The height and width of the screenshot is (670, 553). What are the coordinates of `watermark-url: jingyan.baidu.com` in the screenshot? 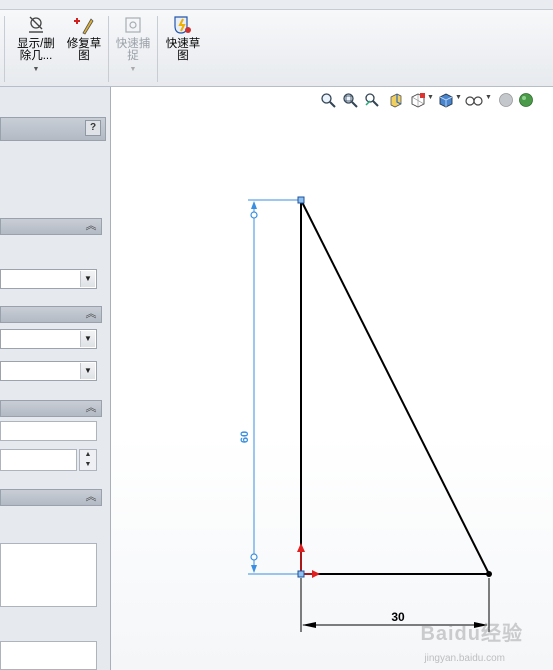 It's located at (464, 658).